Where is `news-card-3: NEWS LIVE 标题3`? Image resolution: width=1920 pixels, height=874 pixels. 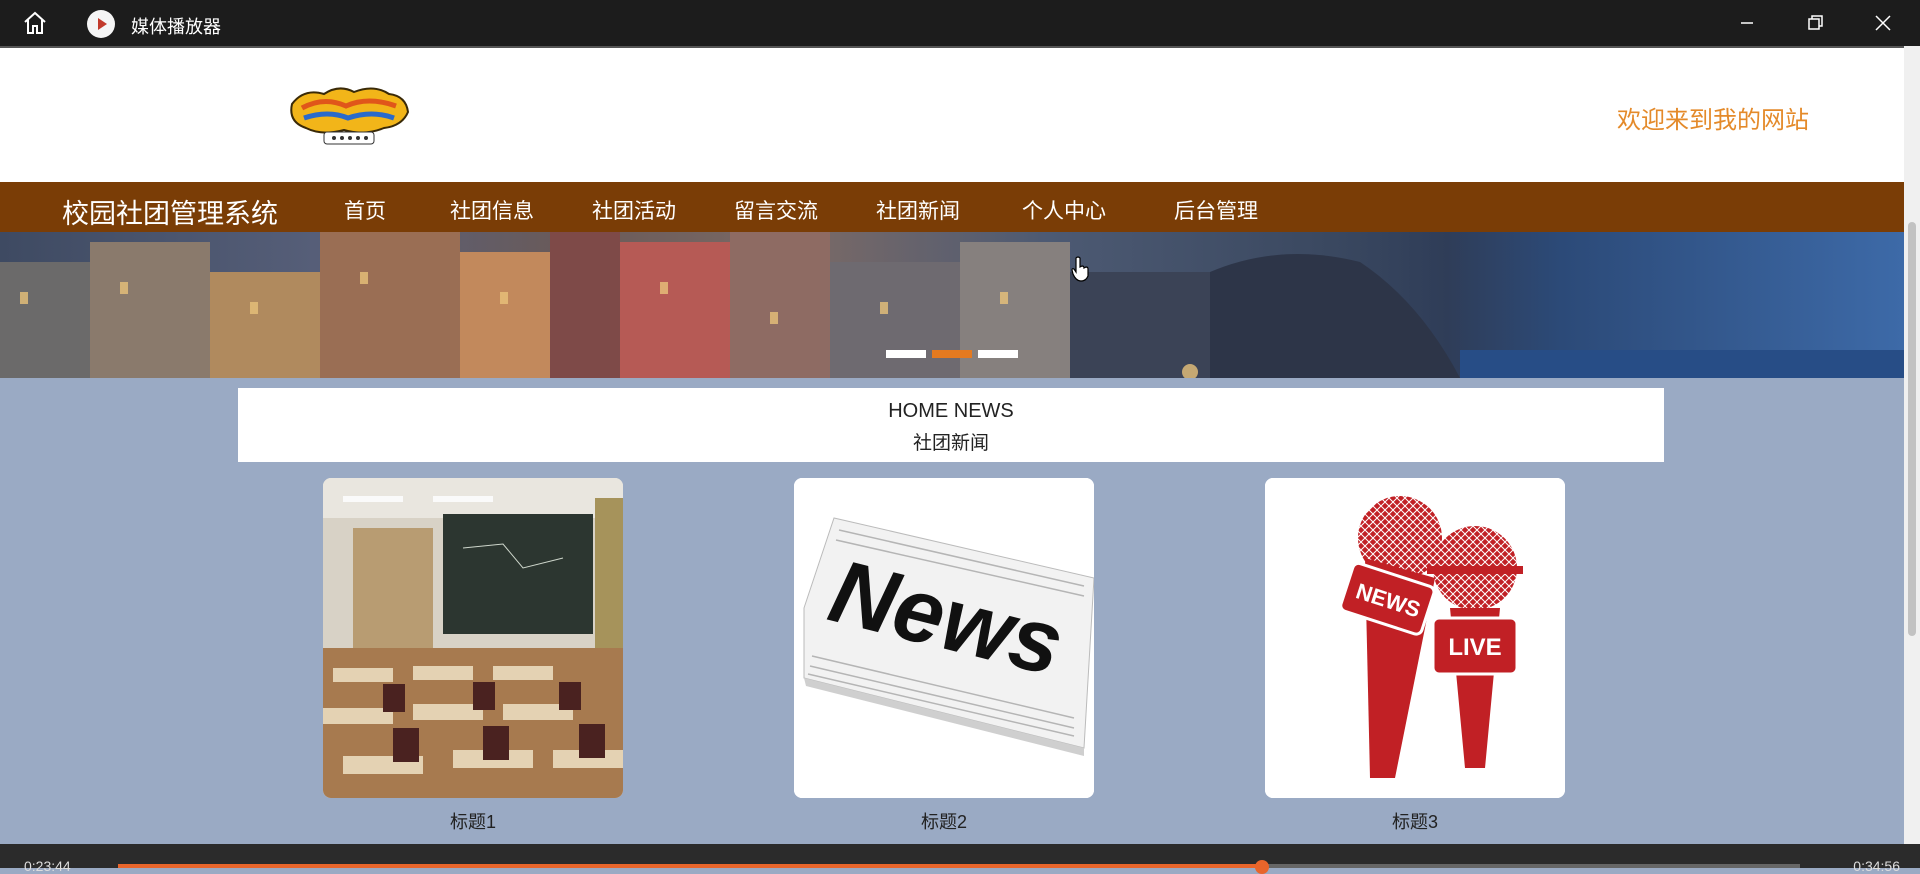
news-card-3: NEWS LIVE 标题3 is located at coordinates (1415, 656).